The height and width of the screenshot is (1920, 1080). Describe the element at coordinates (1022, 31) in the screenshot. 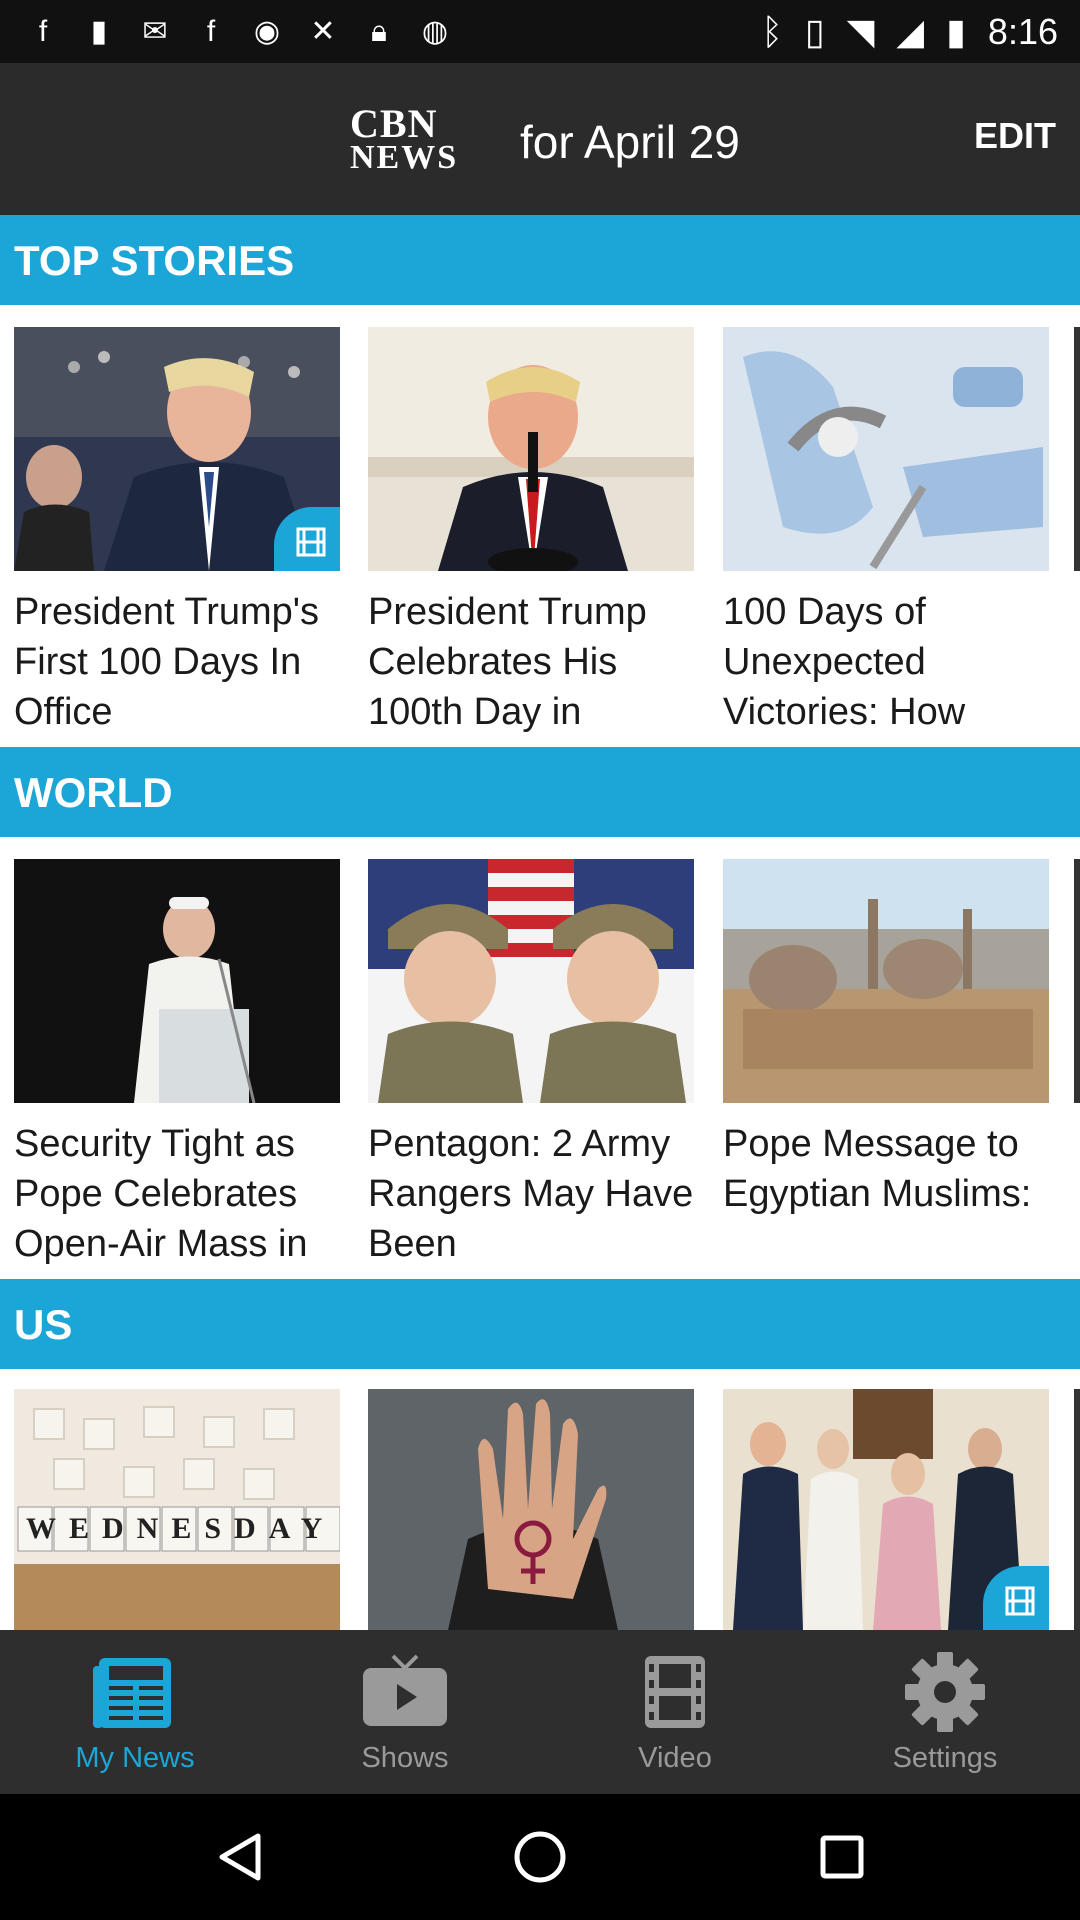

I see `clock: 8:16` at that location.